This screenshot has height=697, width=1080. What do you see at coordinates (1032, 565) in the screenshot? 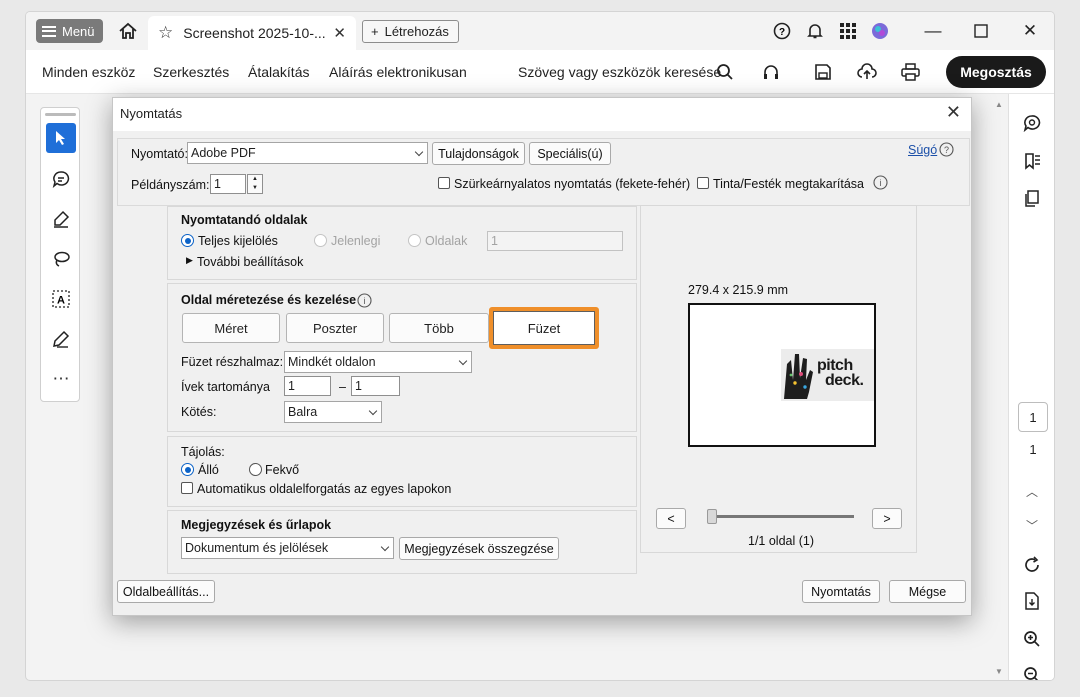
I see `rotate-icon` at bounding box center [1032, 565].